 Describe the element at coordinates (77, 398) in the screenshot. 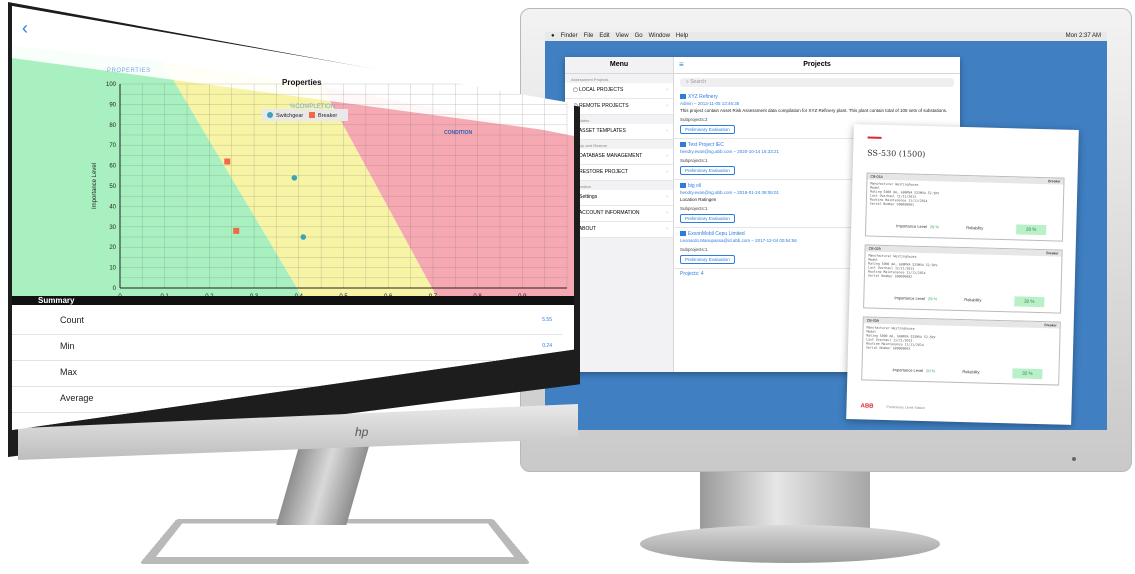

I see `summary-row-label: Average` at that location.